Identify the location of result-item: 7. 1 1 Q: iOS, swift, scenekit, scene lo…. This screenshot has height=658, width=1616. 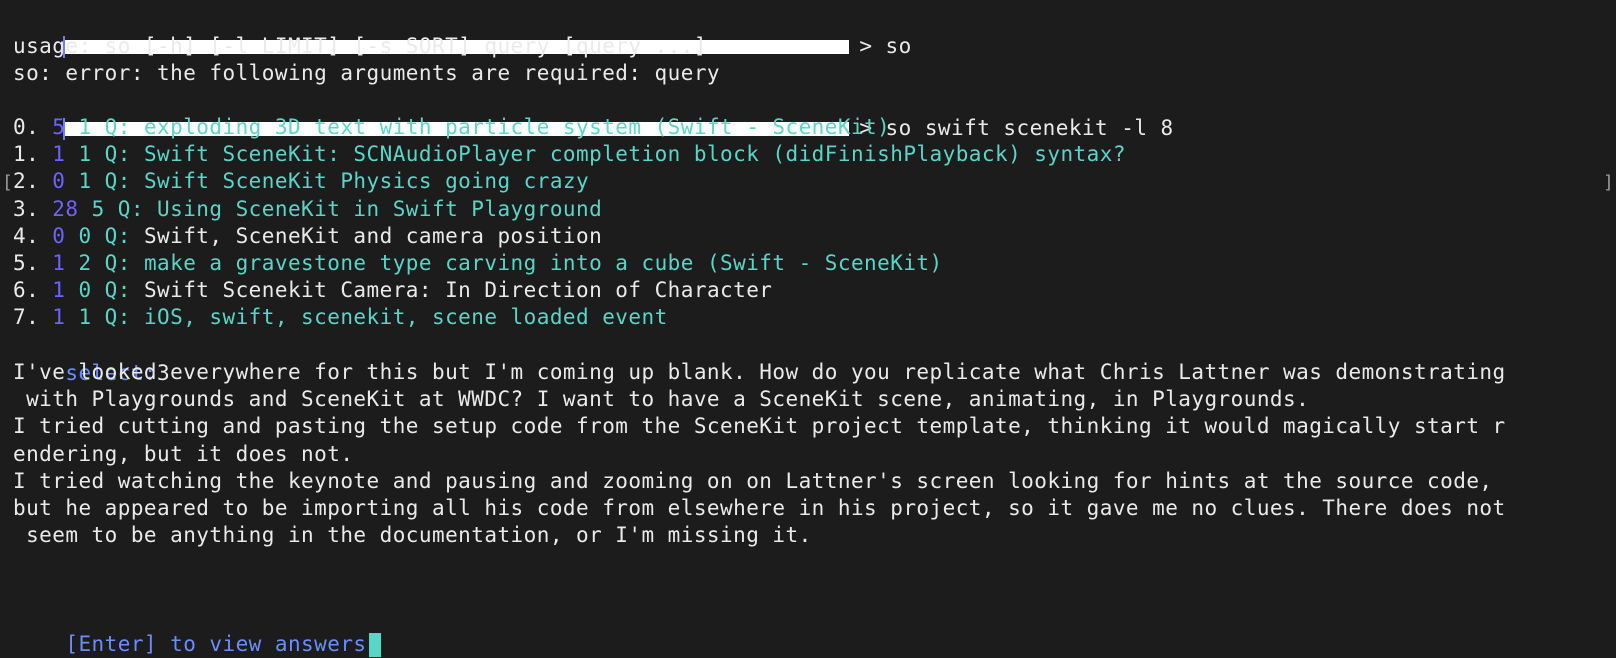
(340, 317).